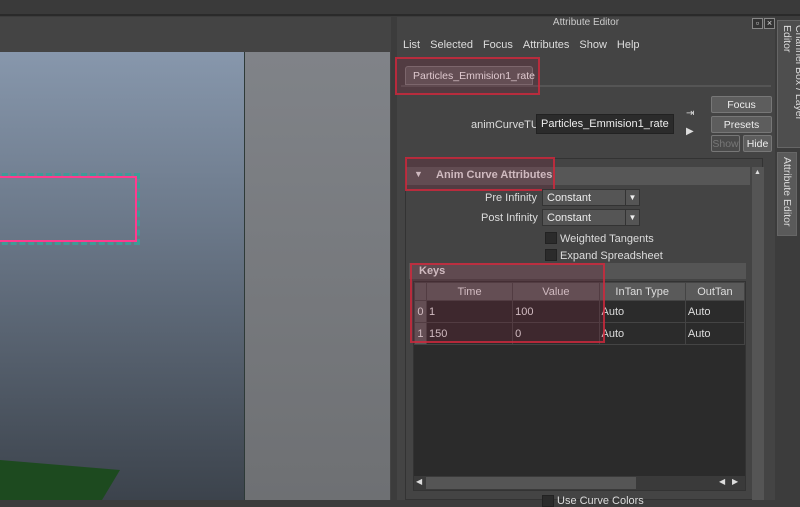 The height and width of the screenshot is (507, 800). I want to click on scroll-right-icon: ▶, so click(735, 481).